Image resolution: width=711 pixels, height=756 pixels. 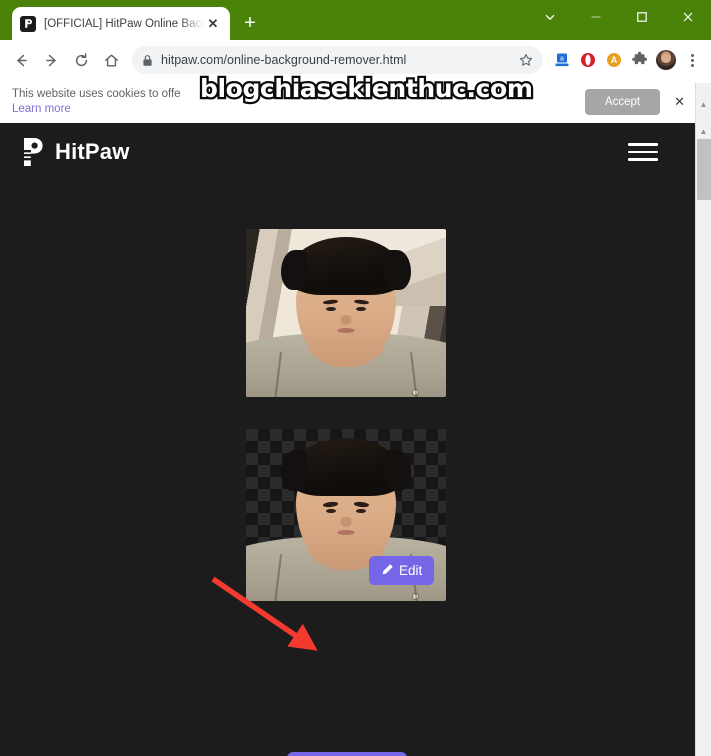 I want to click on original-image, so click(x=346, y=313).